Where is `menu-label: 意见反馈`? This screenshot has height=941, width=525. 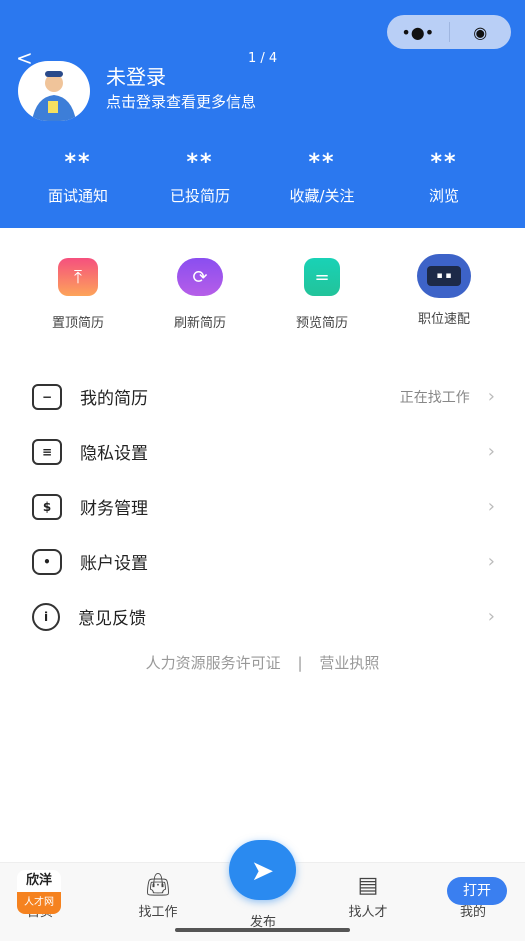
menu-label: 意见反馈 is located at coordinates (112, 619).